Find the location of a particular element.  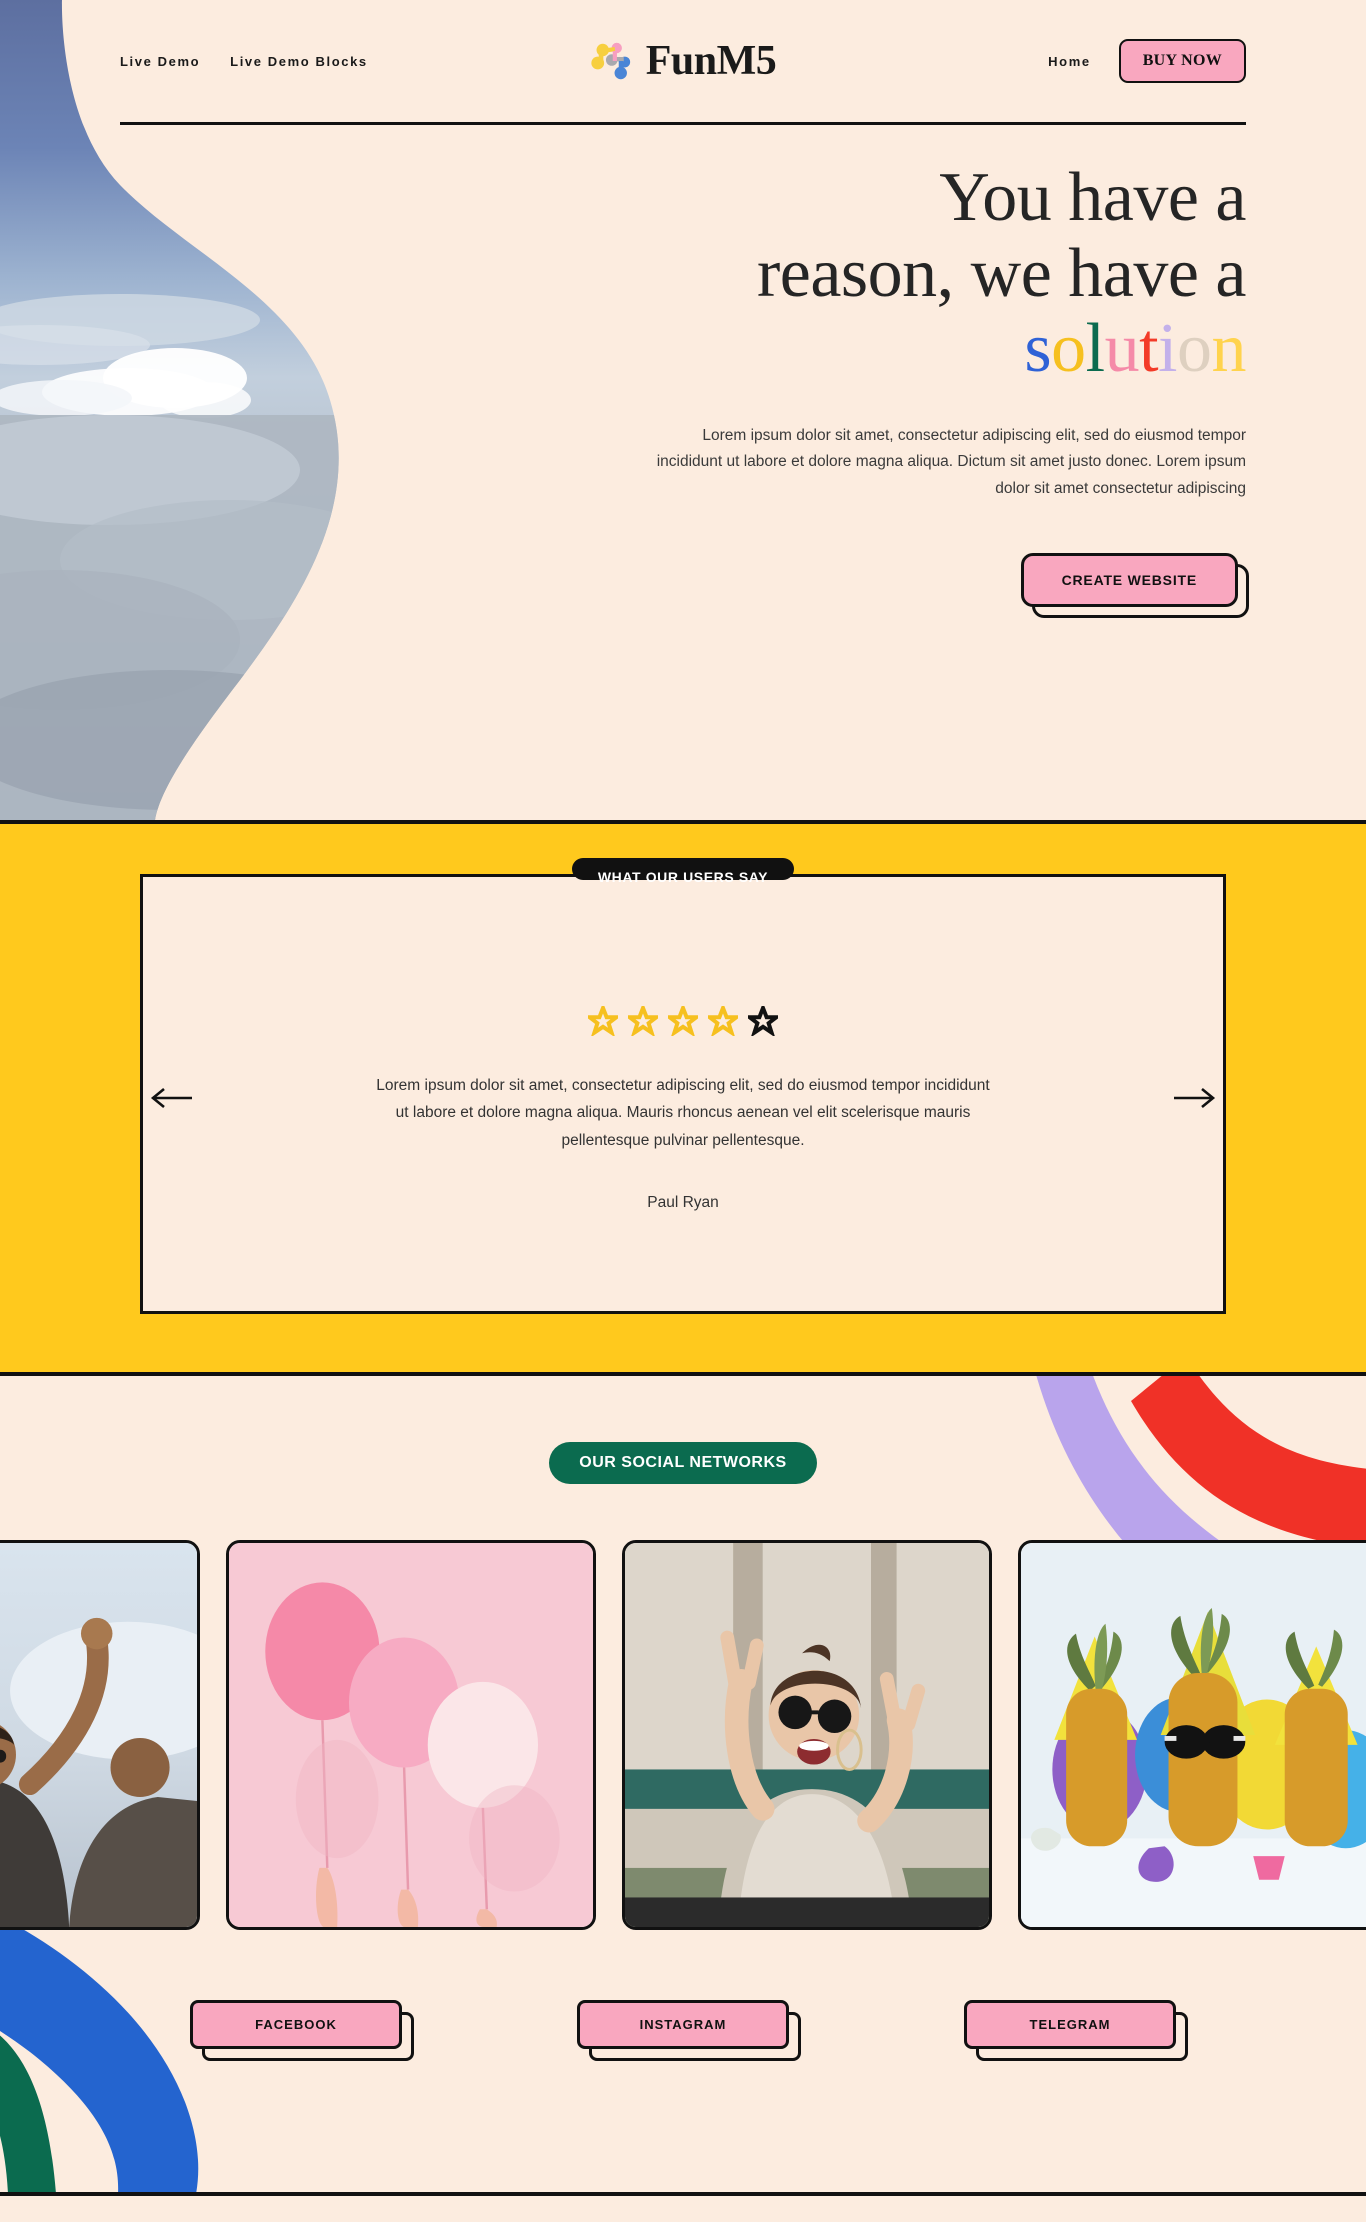

header-divider is located at coordinates (683, 123).